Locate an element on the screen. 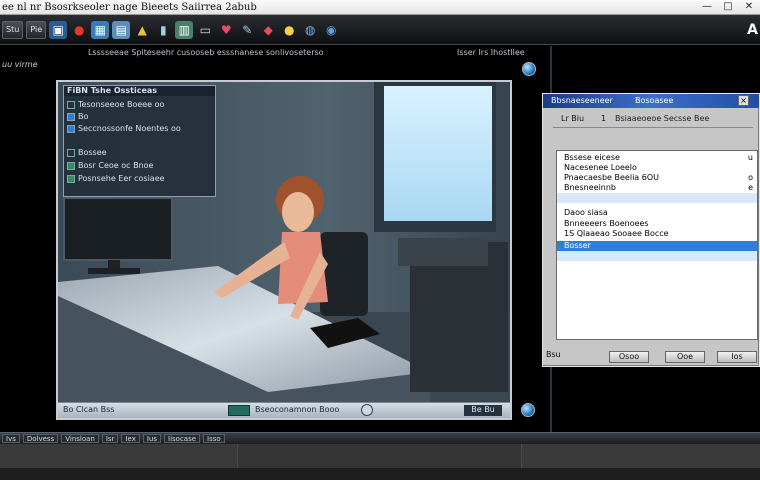  bottom-base is located at coordinates (380, 474).